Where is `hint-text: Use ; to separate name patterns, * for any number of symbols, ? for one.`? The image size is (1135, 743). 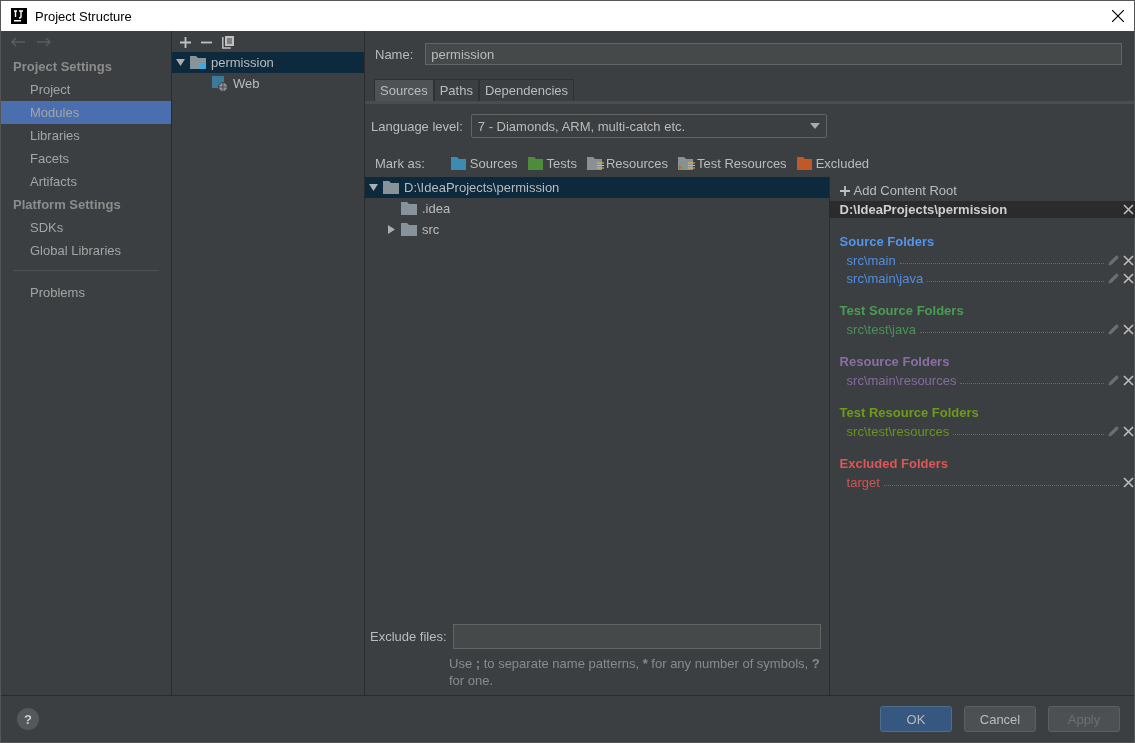
hint-text: Use ; to separate name patterns, * for any number of symbols, ? for one. is located at coordinates (635, 672).